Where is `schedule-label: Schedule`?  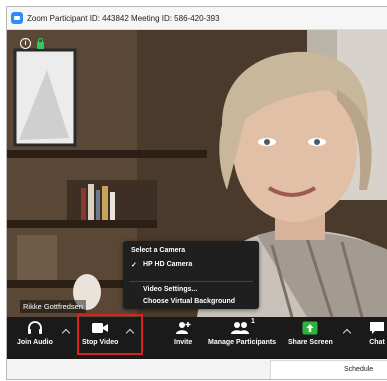
schedule-label: Schedule is located at coordinates (358, 369).